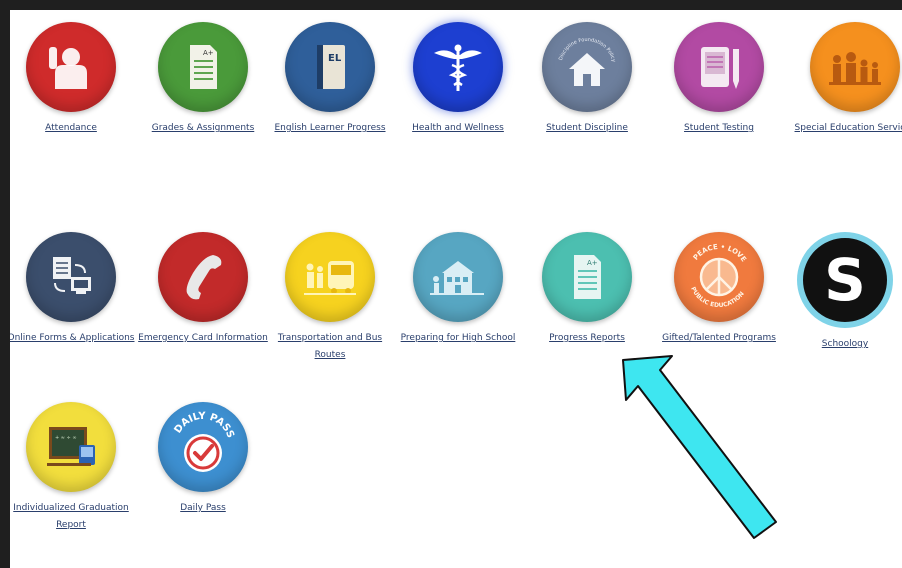 Image resolution: width=902 pixels, height=568 pixels. I want to click on tile-transportation: Transportation and Bus Routes, so click(330, 298).